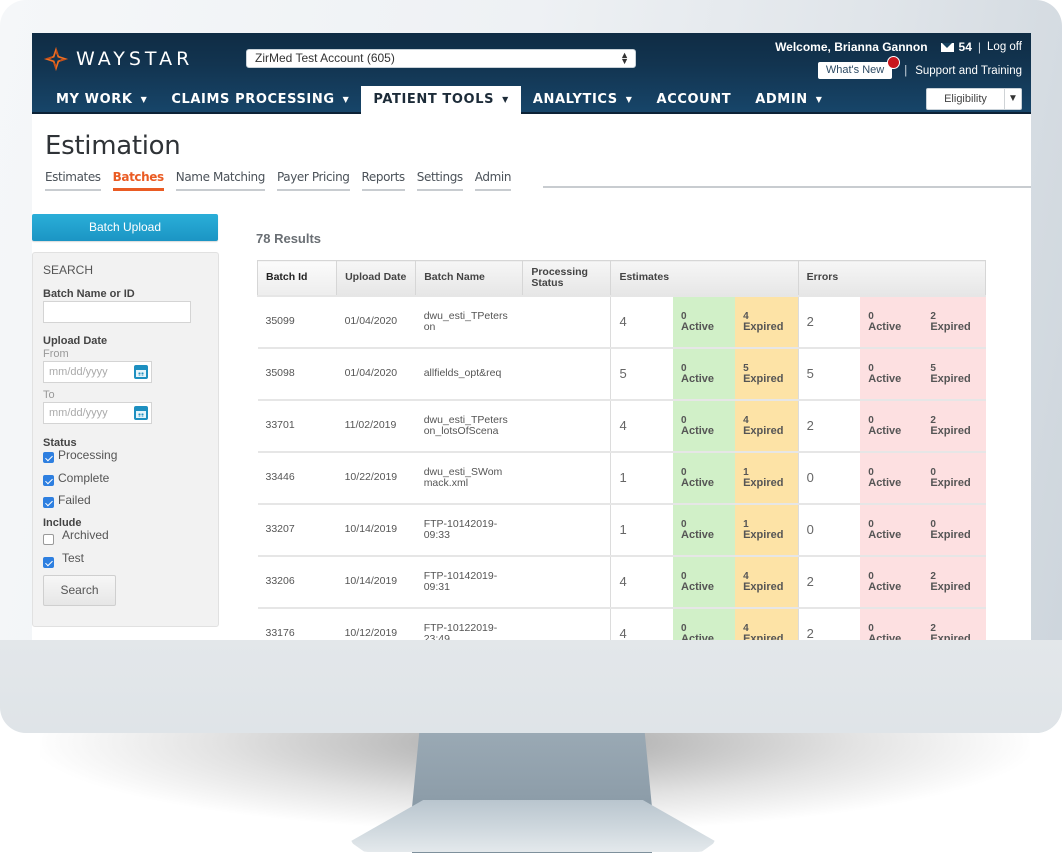 This screenshot has height=857, width=1064. Describe the element at coordinates (56, 354) in the screenshot. I see `from-label: From` at that location.